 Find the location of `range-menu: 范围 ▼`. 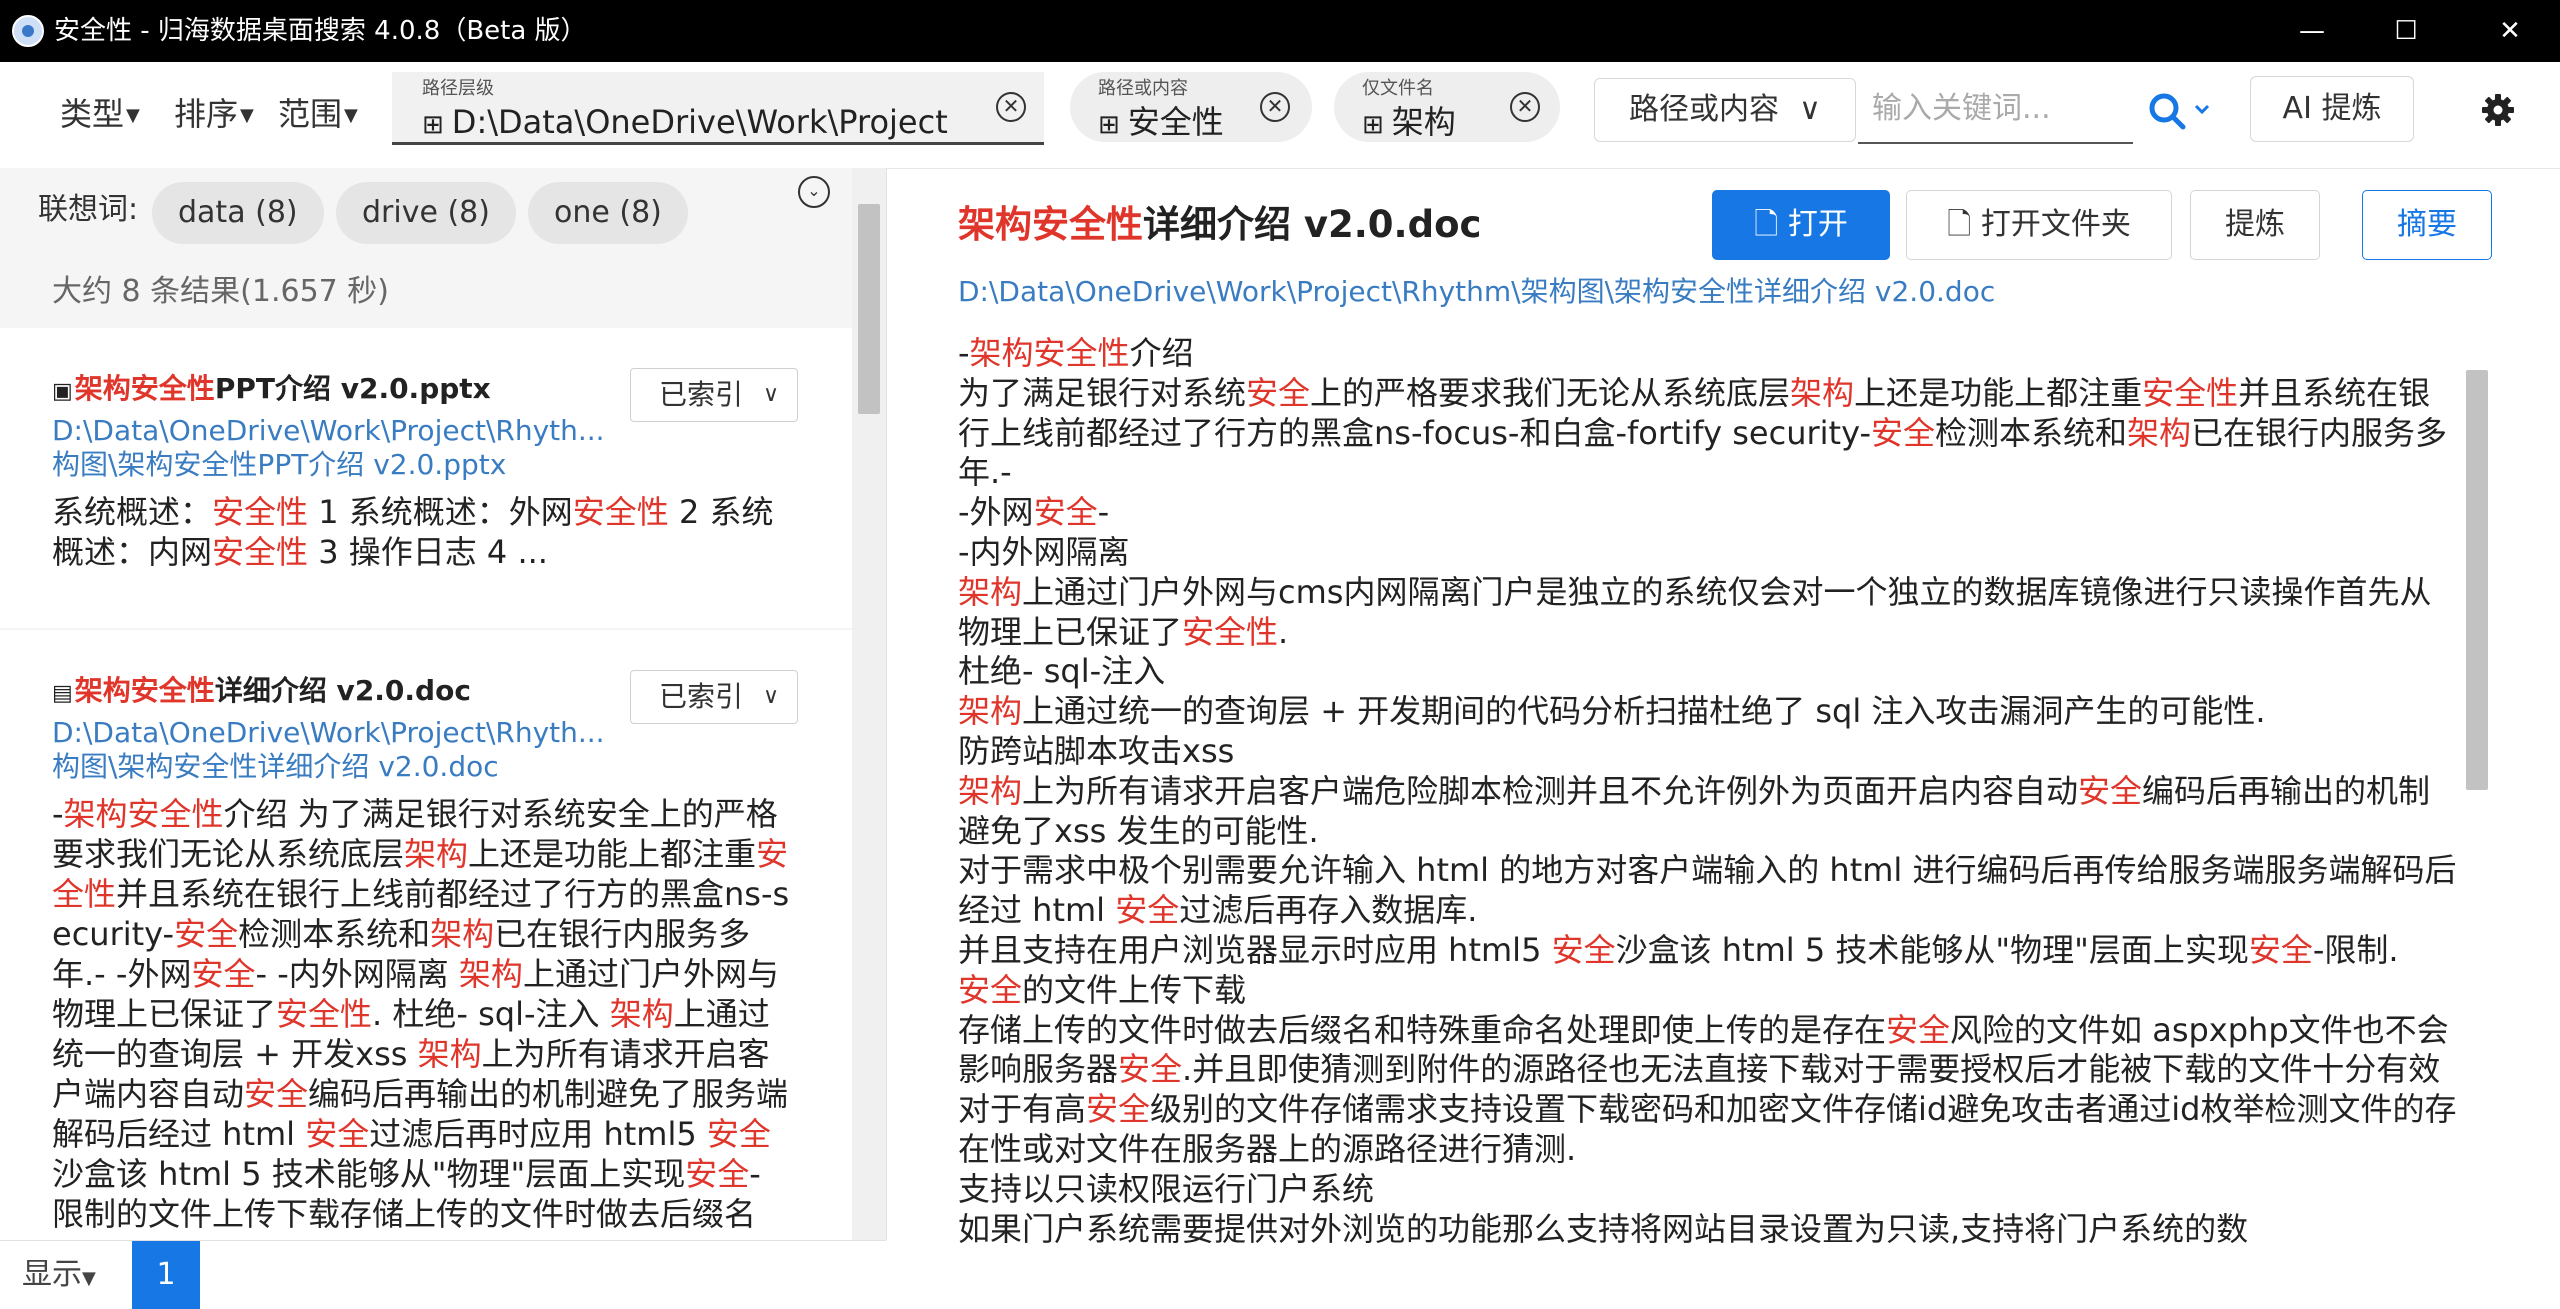

range-menu: 范围 ▼ is located at coordinates (318, 115).